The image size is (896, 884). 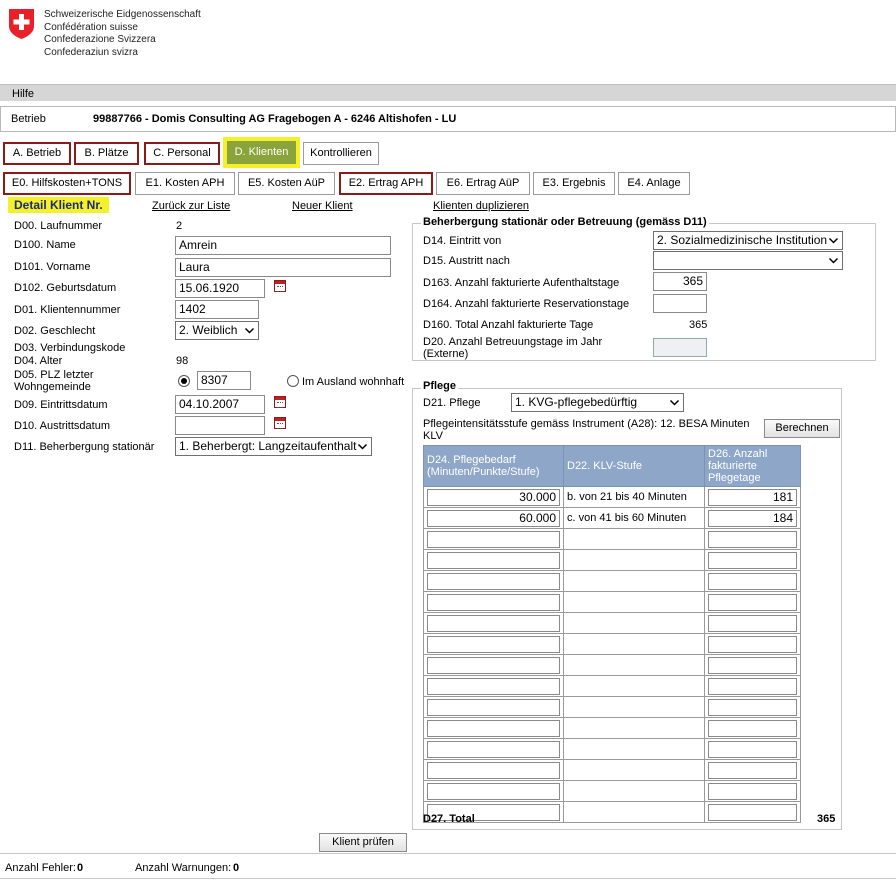 I want to click on d160-value: 365, so click(x=698, y=325).